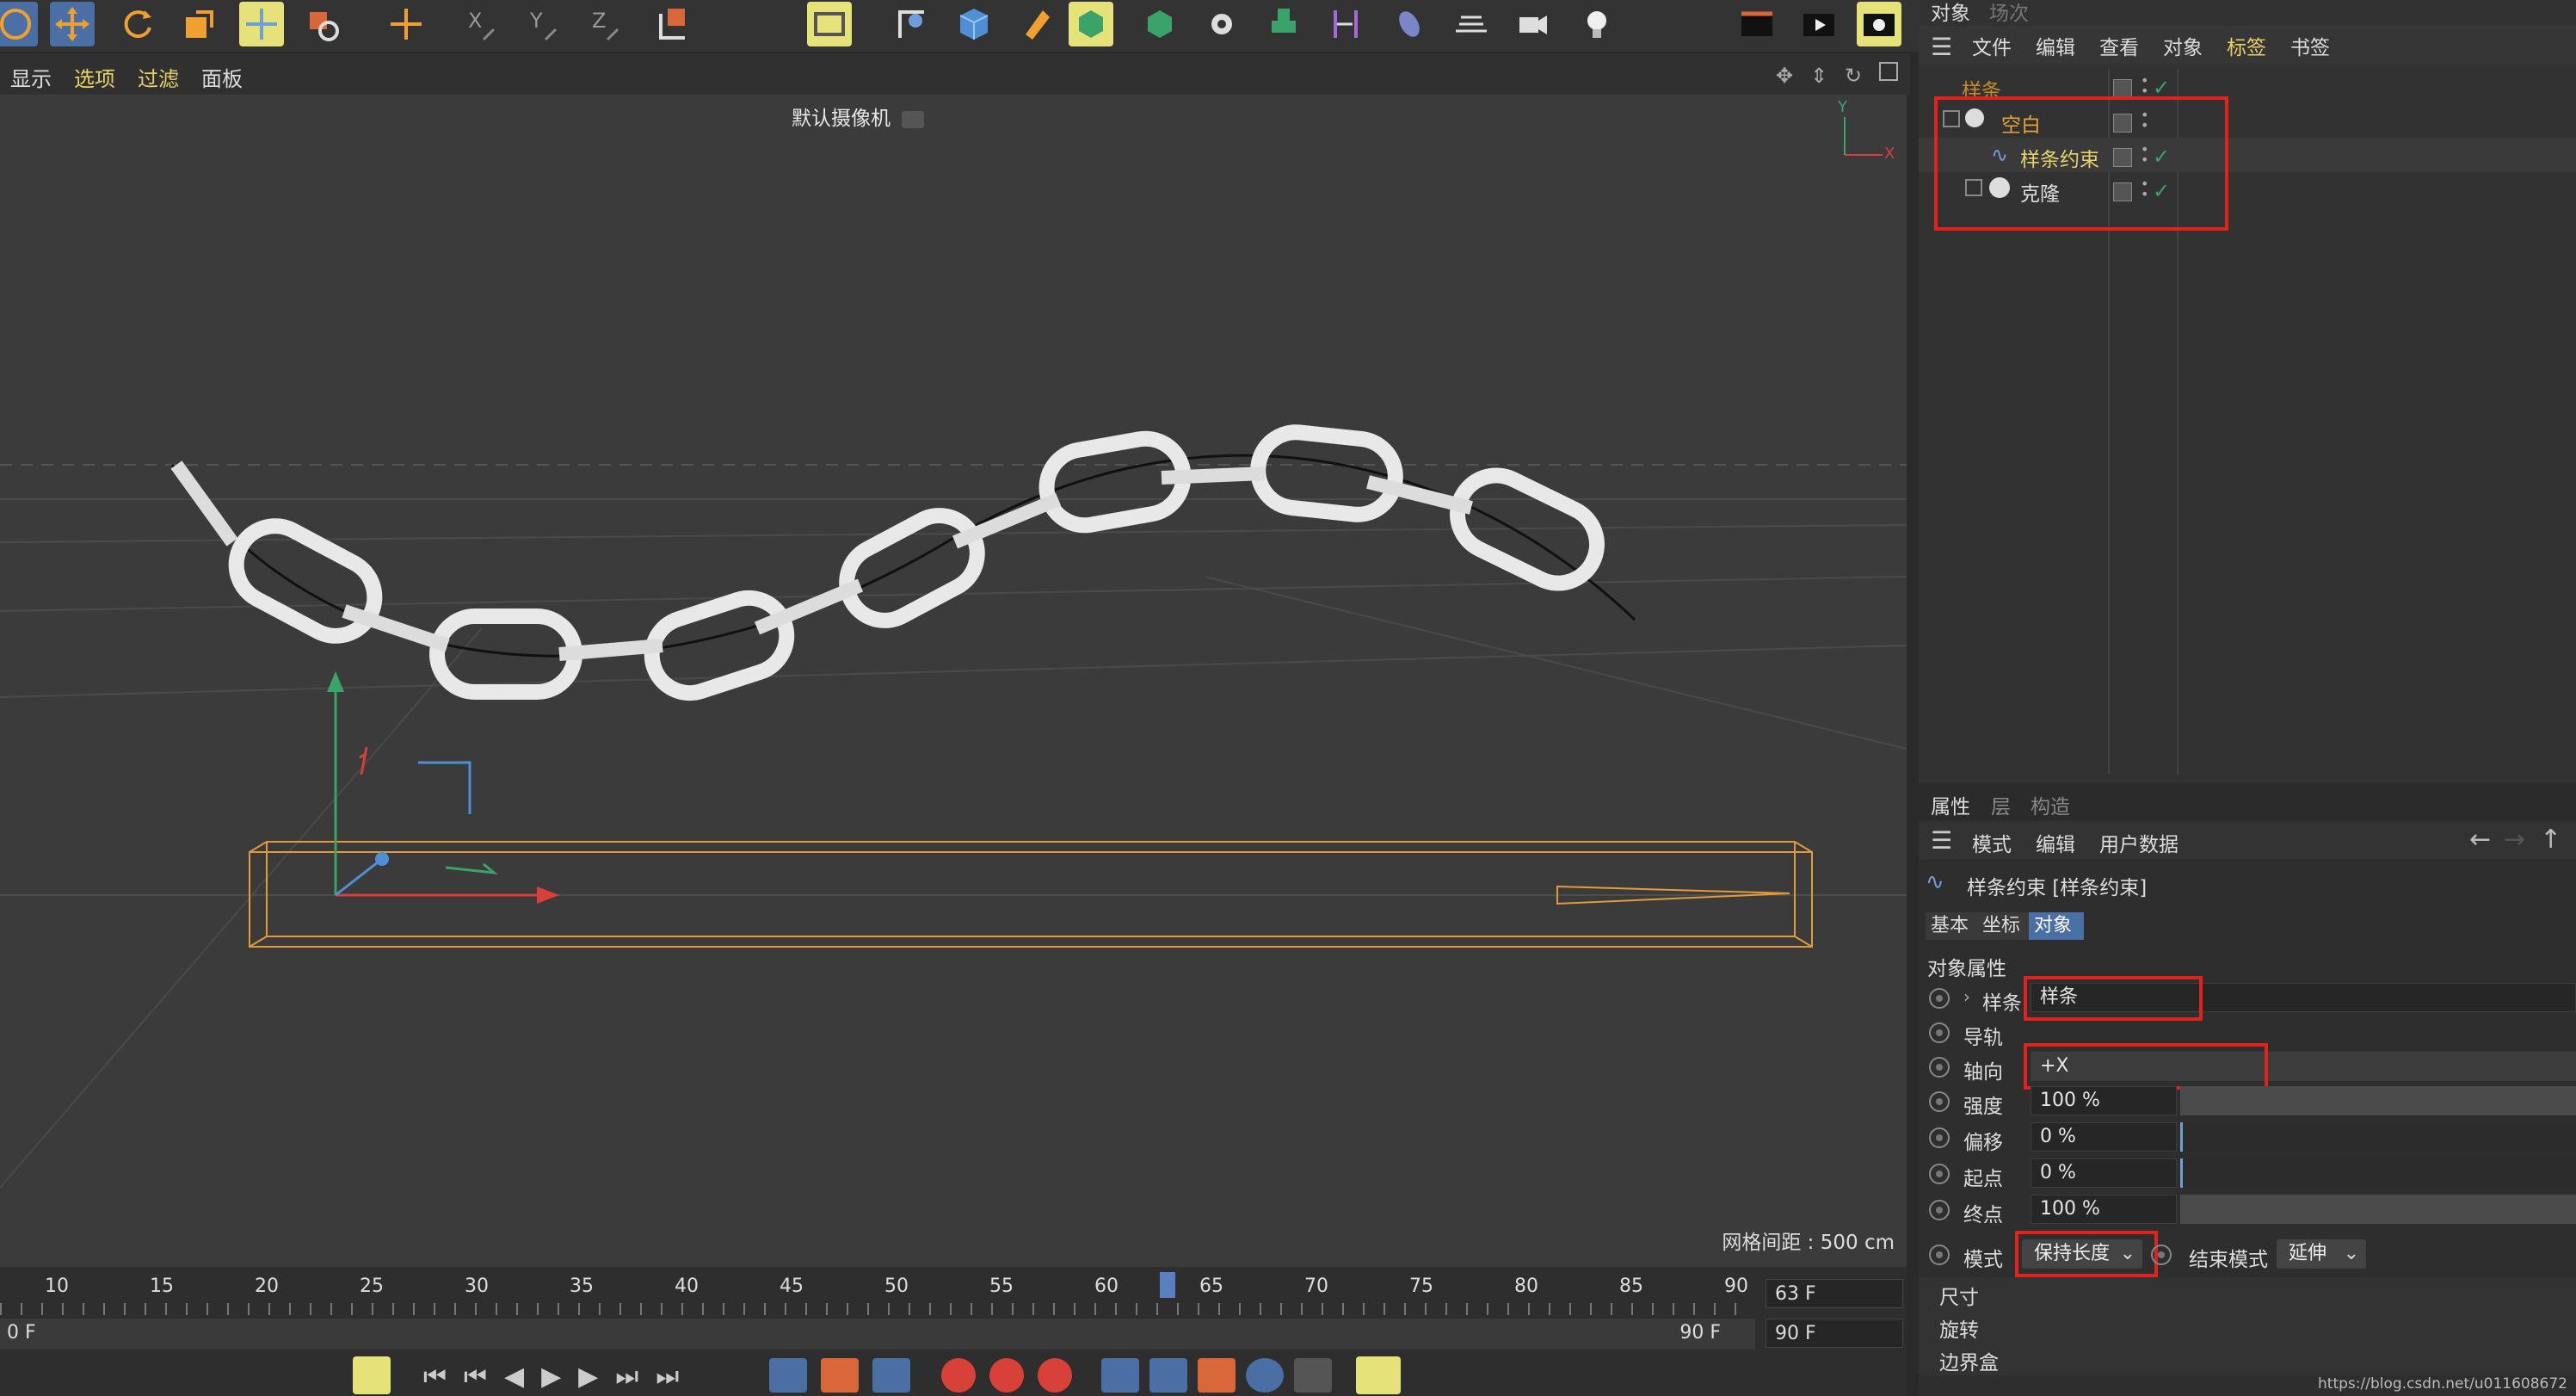 The height and width of the screenshot is (1396, 2576). Describe the element at coordinates (2310, 45) in the screenshot. I see `menu-bookmarks: 书签` at that location.